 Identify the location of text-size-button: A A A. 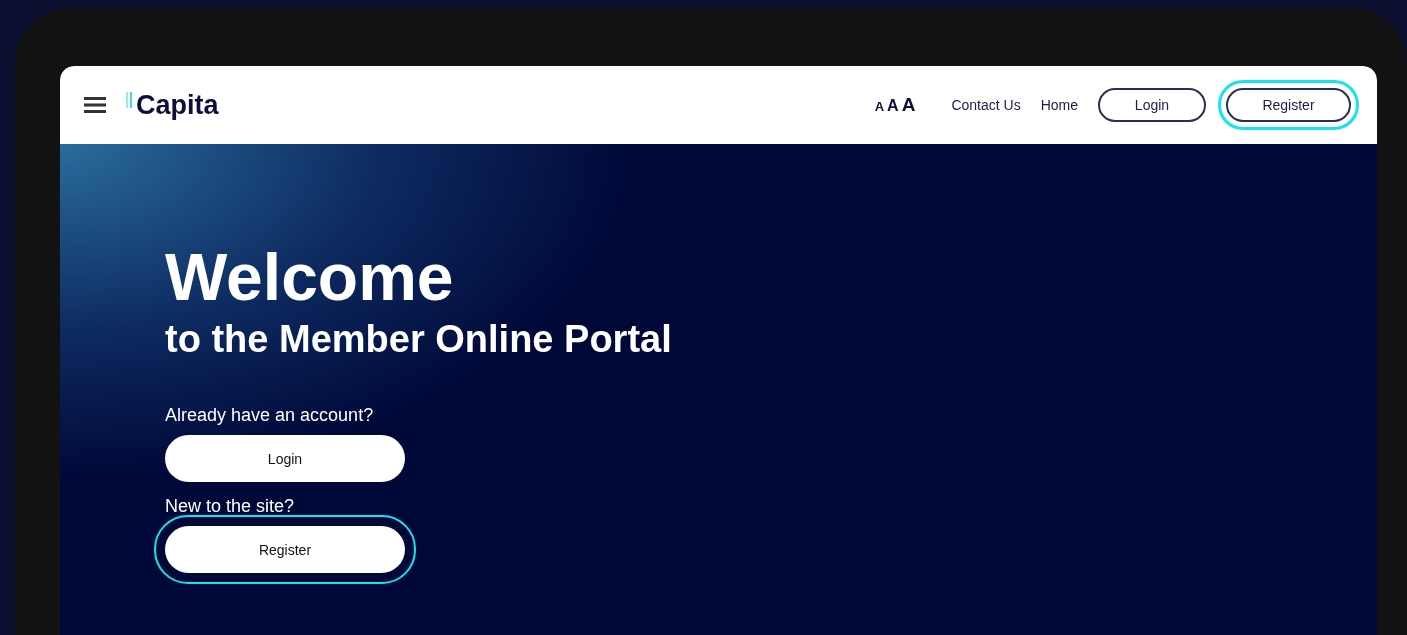
(895, 105).